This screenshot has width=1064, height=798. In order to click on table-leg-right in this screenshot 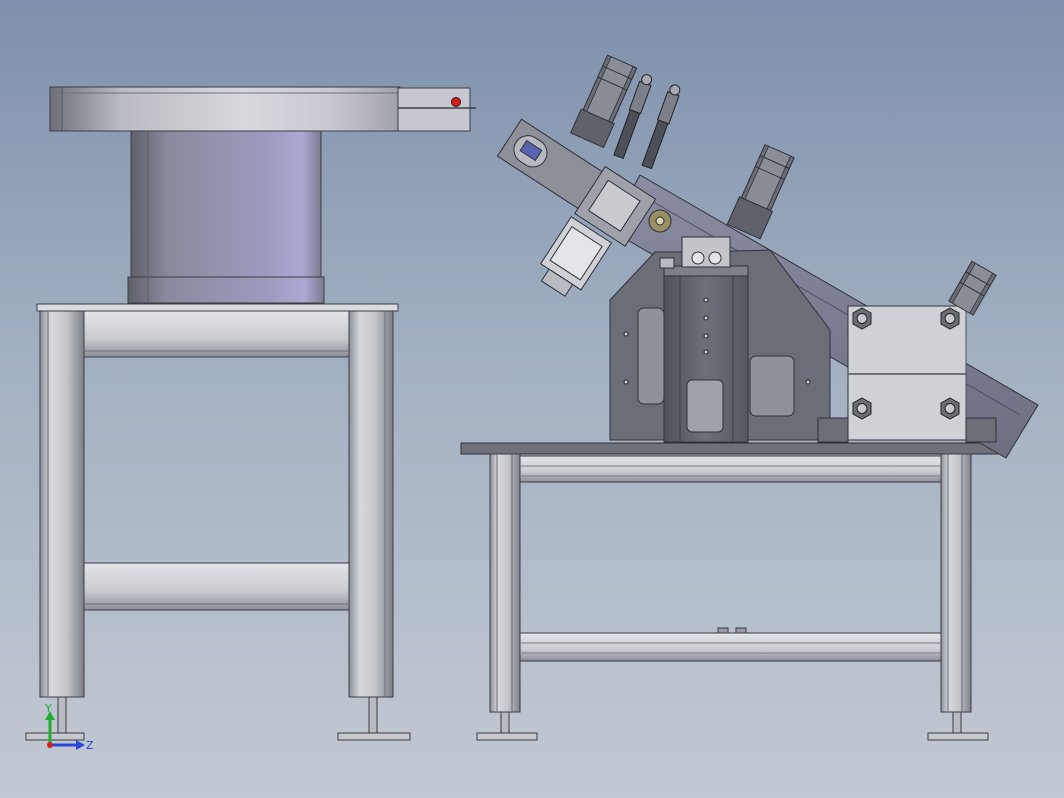, I will do `click(956, 583)`.